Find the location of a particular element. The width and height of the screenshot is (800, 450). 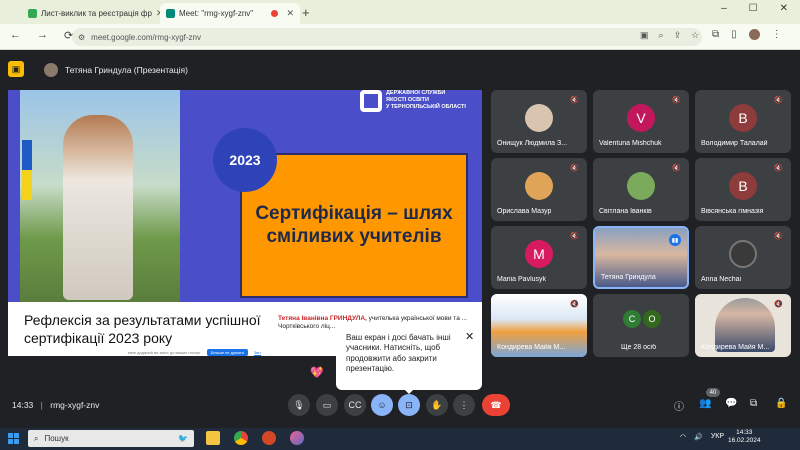

org-line: ДЕРЖАВНОЇ СЛУЖБИ is located at coordinates (416, 93).